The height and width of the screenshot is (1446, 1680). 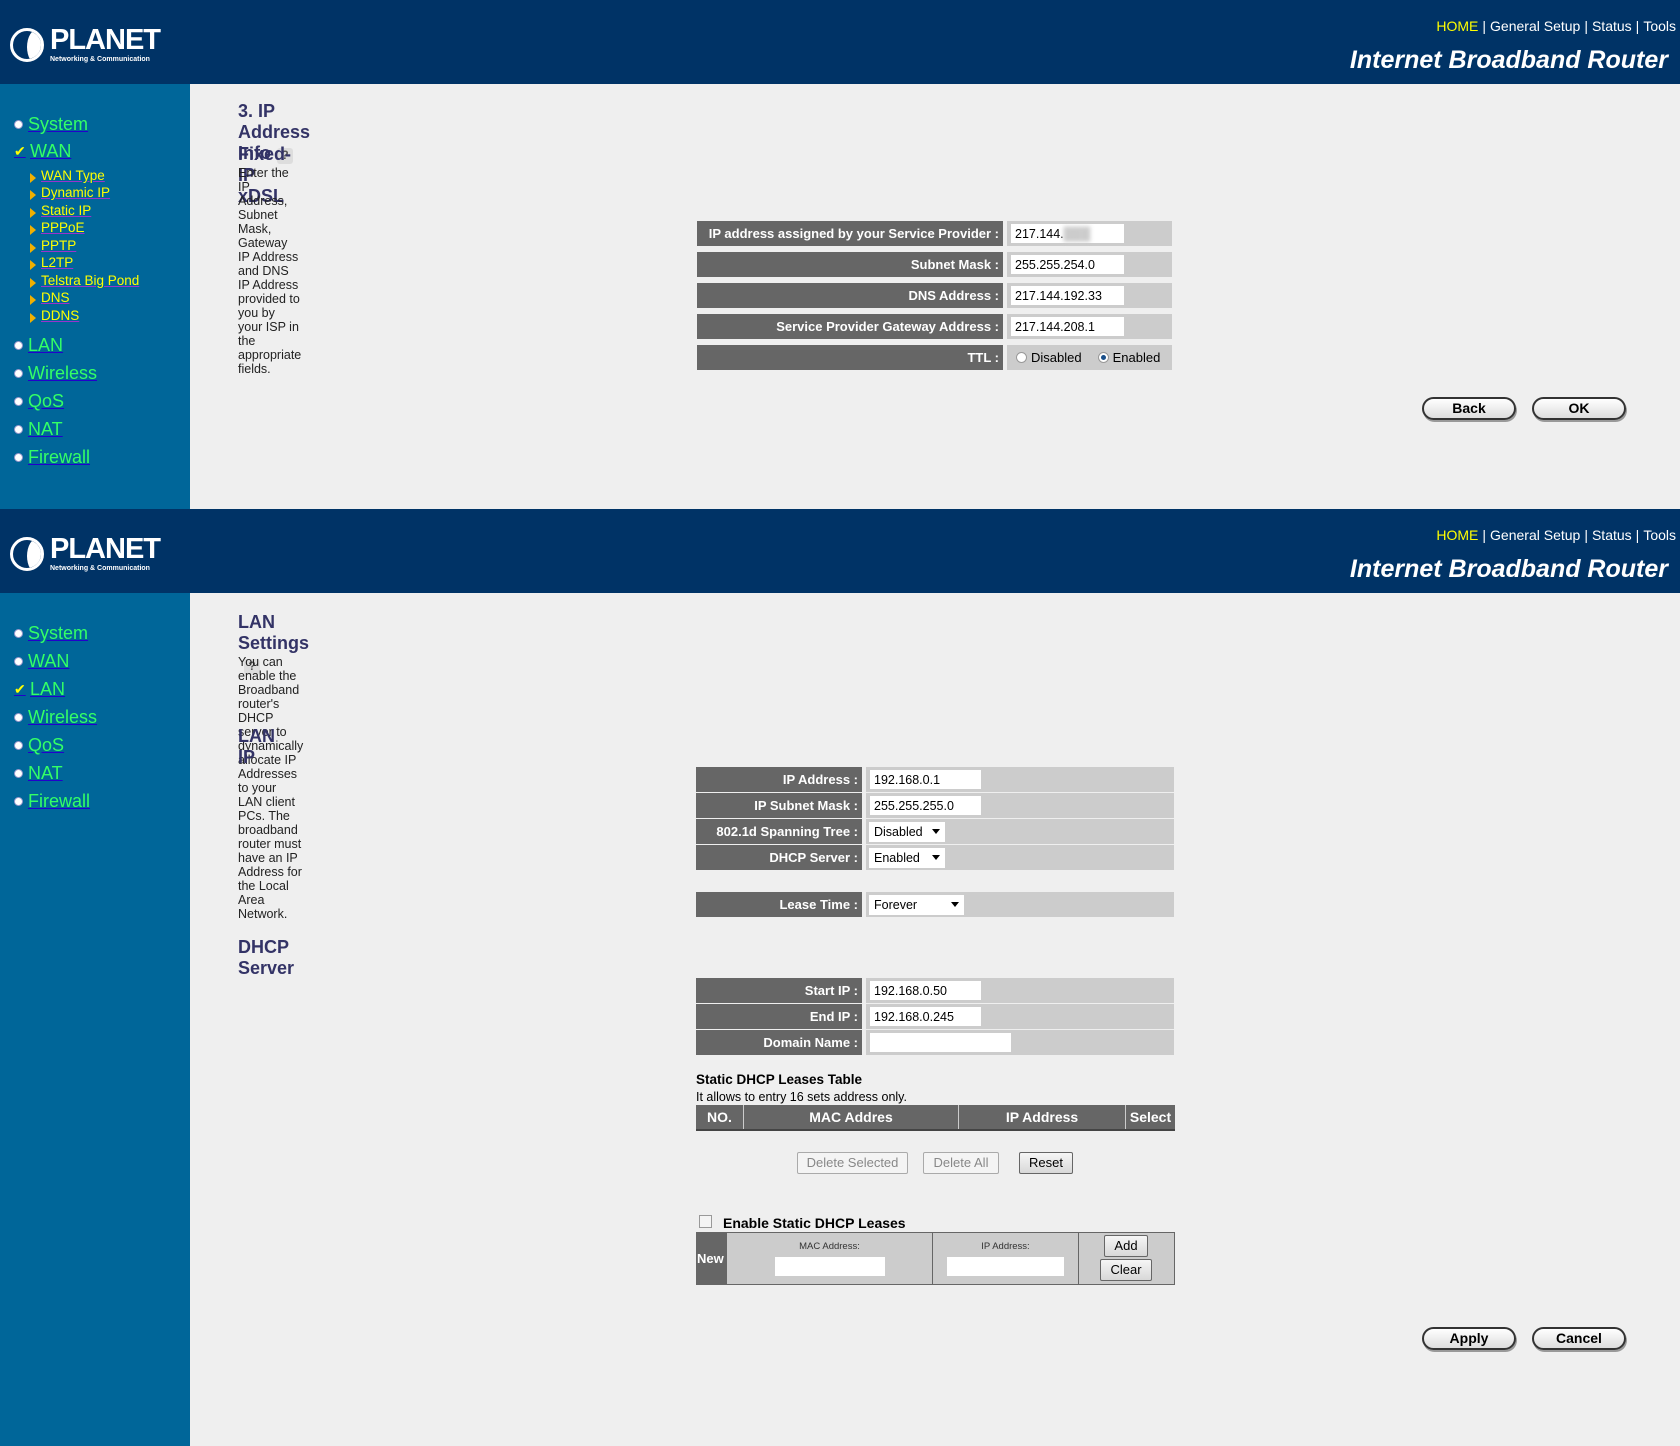 I want to click on new-mac-input, so click(x=829, y=1266).